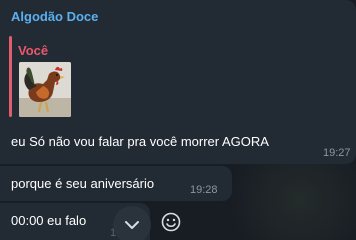 The height and width of the screenshot is (240, 356). What do you see at coordinates (204, 190) in the screenshot?
I see `message-time-2: 19:28` at bounding box center [204, 190].